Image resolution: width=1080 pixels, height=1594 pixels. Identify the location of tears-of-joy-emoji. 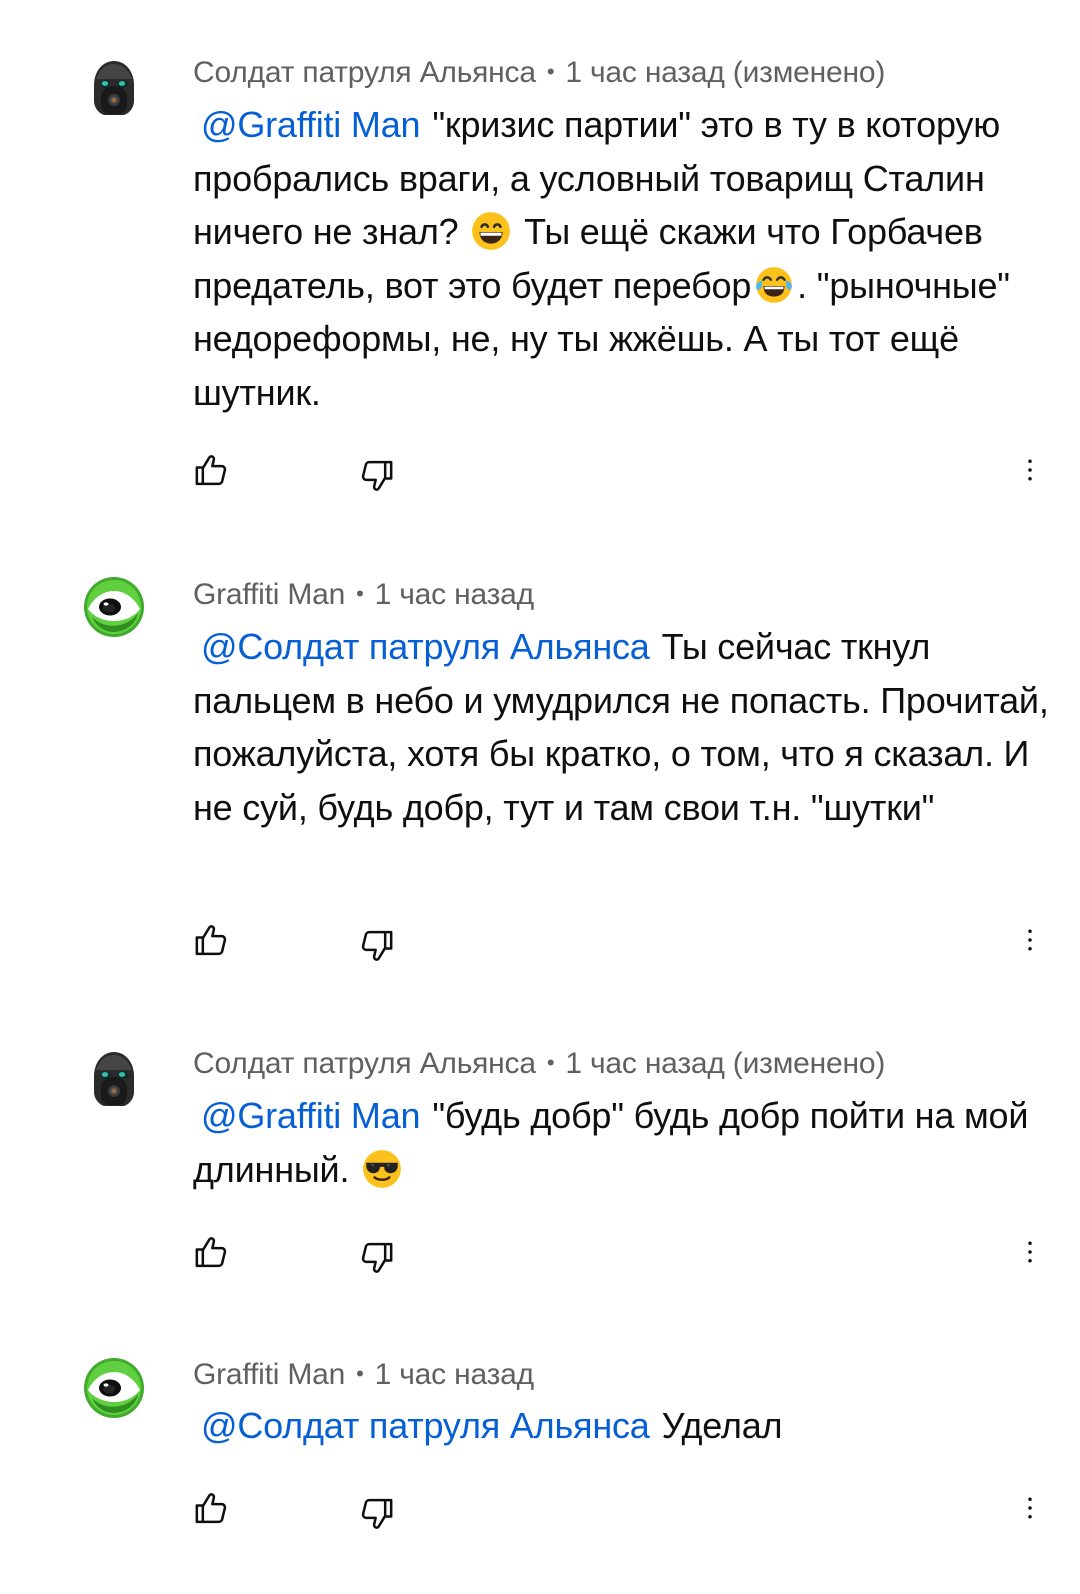
(774, 285).